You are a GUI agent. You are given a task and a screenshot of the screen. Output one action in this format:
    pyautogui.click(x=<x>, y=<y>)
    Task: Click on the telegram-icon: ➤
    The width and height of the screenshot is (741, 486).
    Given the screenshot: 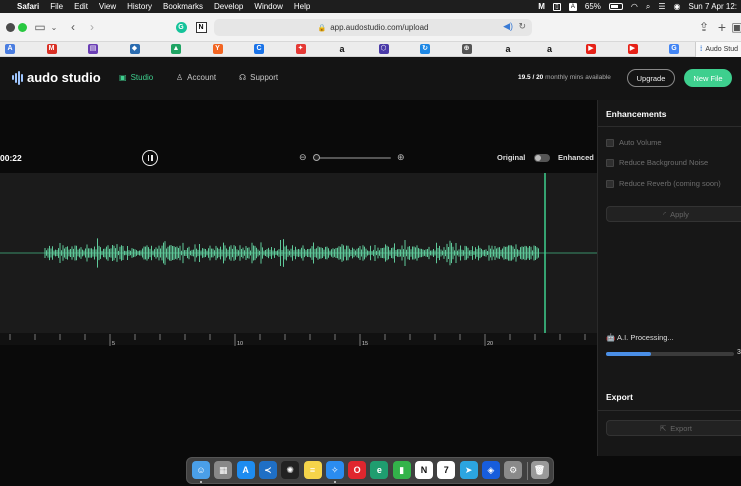 What is the action you would take?
    pyautogui.click(x=468, y=470)
    